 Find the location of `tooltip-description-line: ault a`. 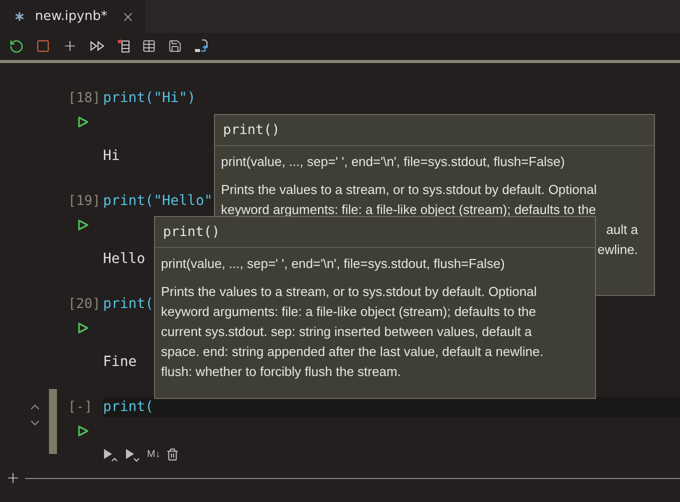

tooltip-description-line: ault a is located at coordinates (622, 230).